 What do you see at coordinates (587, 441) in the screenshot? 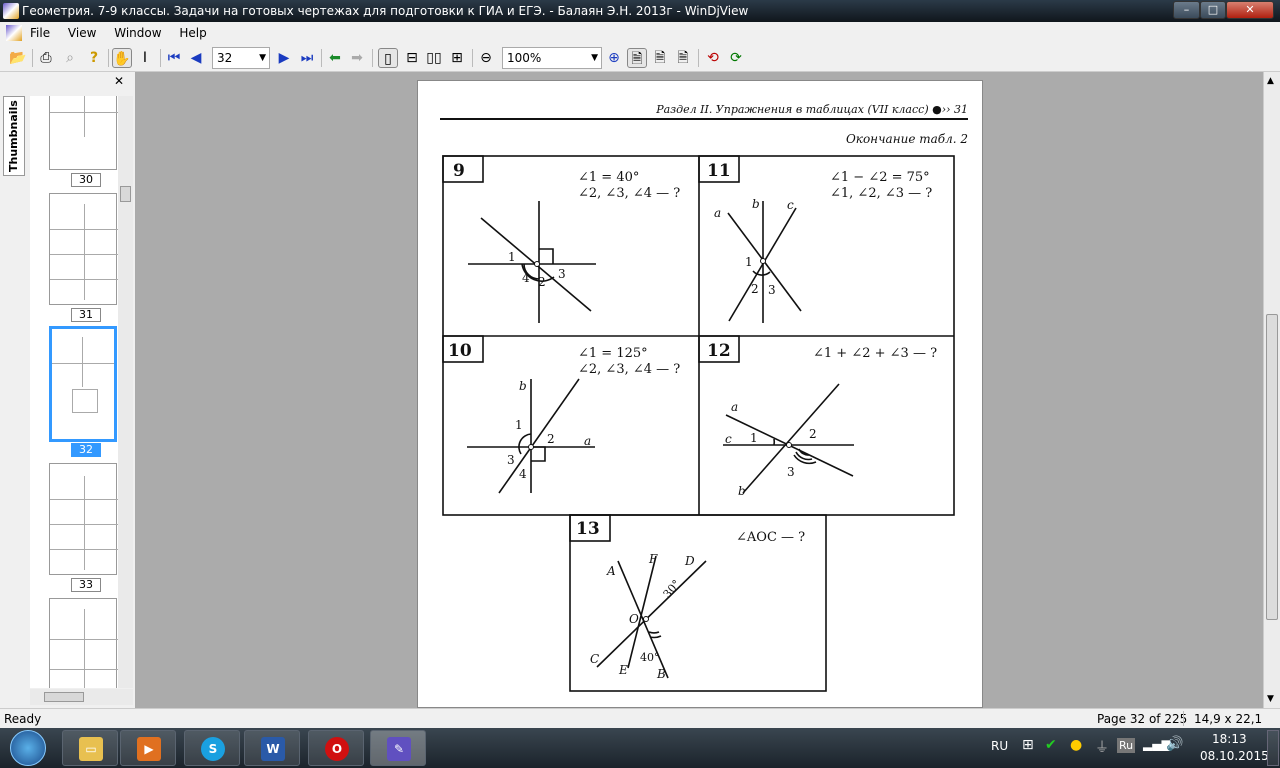
I see `line-label: a` at bounding box center [587, 441].